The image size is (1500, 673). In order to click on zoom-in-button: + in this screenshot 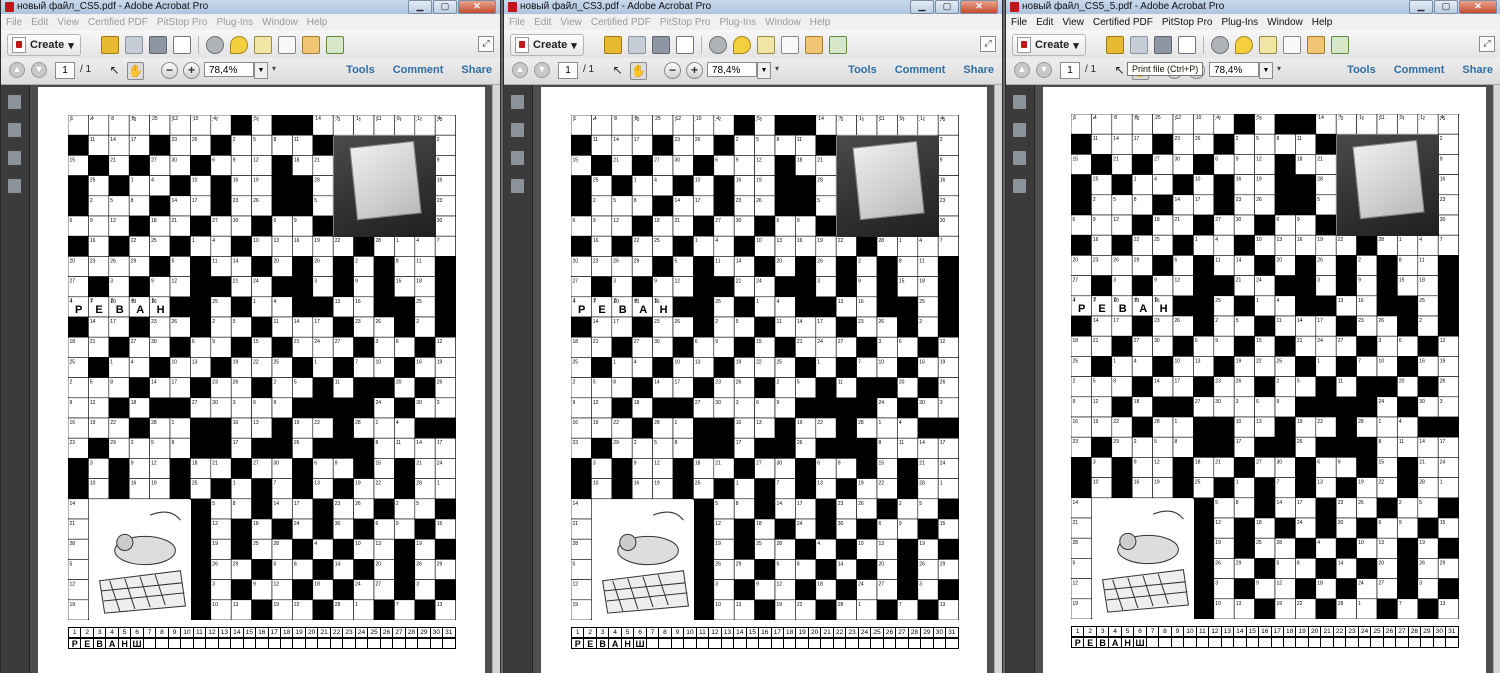, I will do `click(191, 70)`.